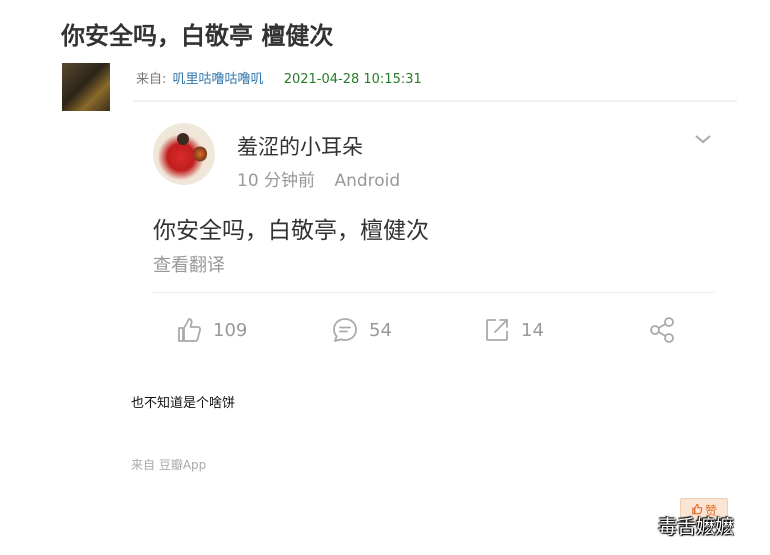  I want to click on body-text: 也不知道是个啥饼, so click(183, 403).